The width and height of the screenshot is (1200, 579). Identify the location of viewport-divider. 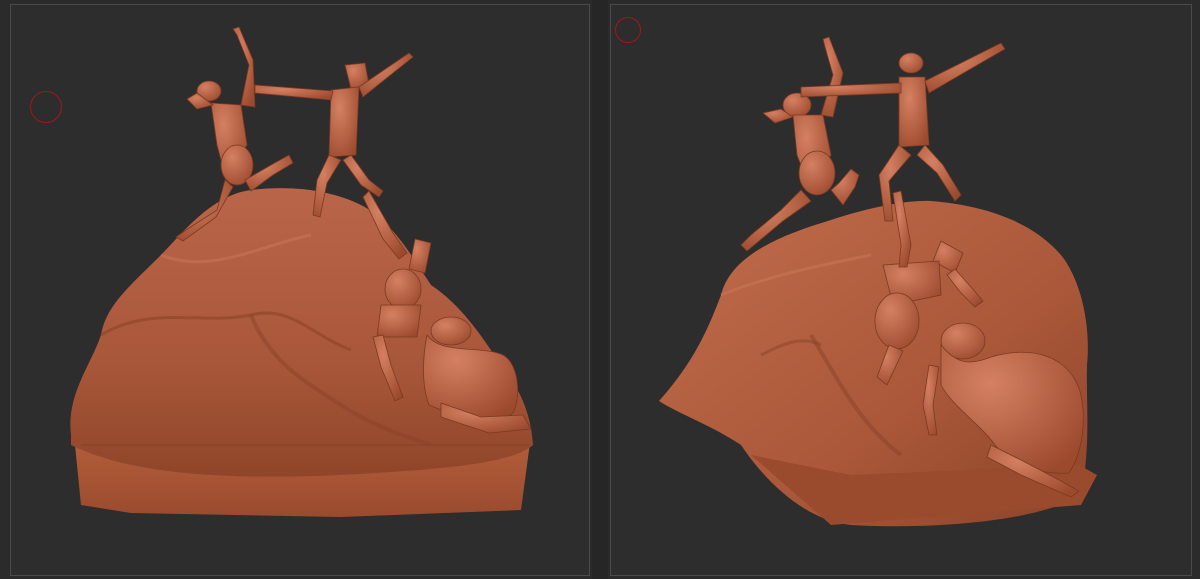
(600, 289).